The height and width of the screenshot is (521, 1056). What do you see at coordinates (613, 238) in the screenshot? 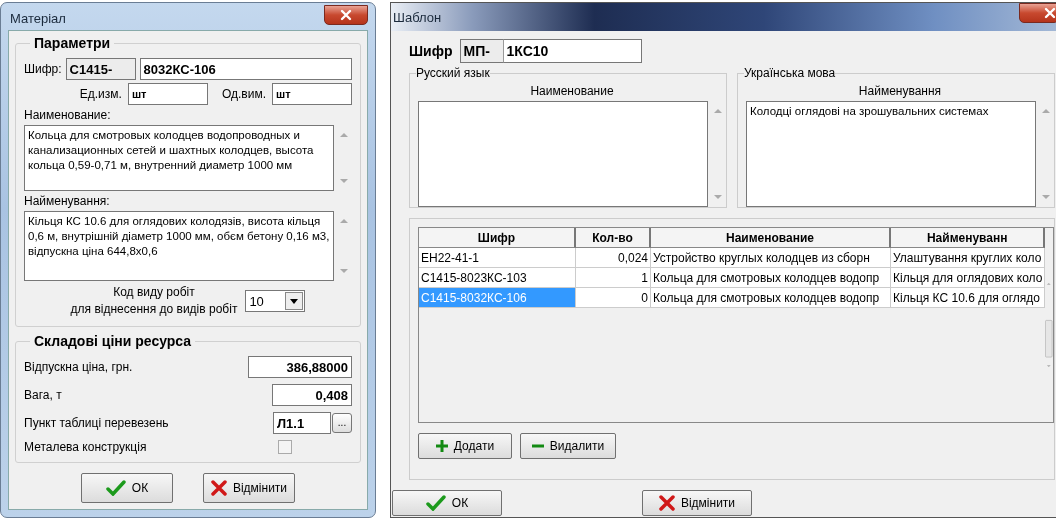
I see `column-header: Кол-во` at bounding box center [613, 238].